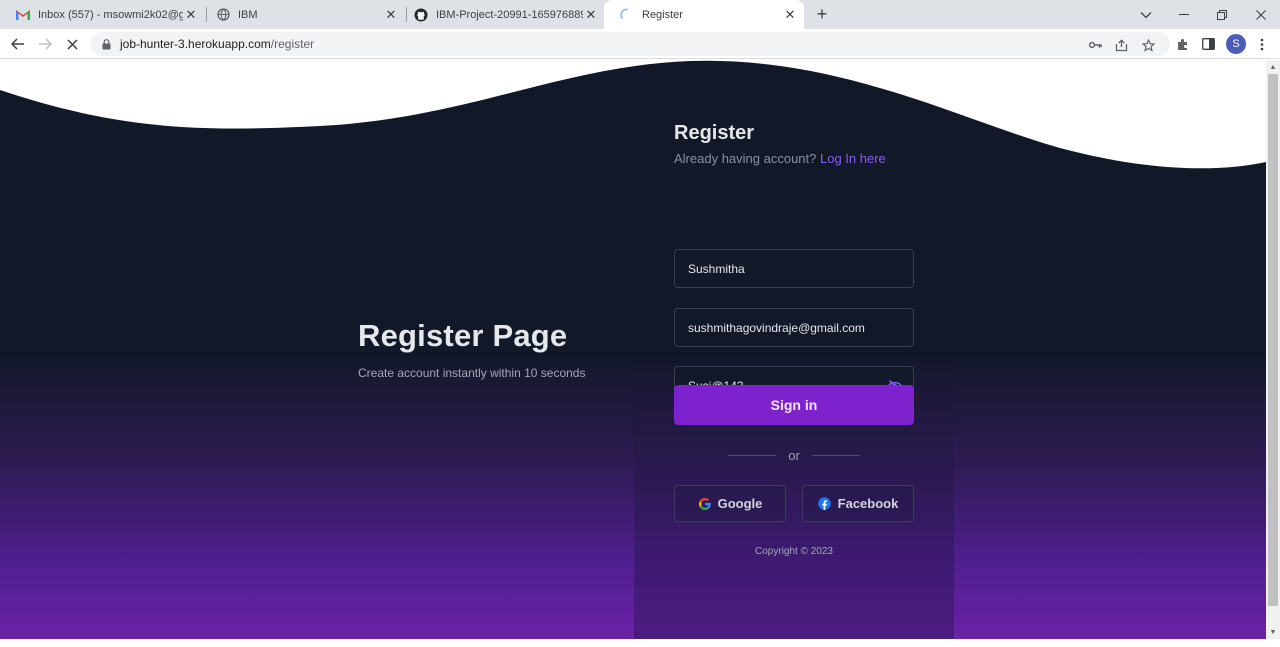  I want to click on lock-icon, so click(106, 44).